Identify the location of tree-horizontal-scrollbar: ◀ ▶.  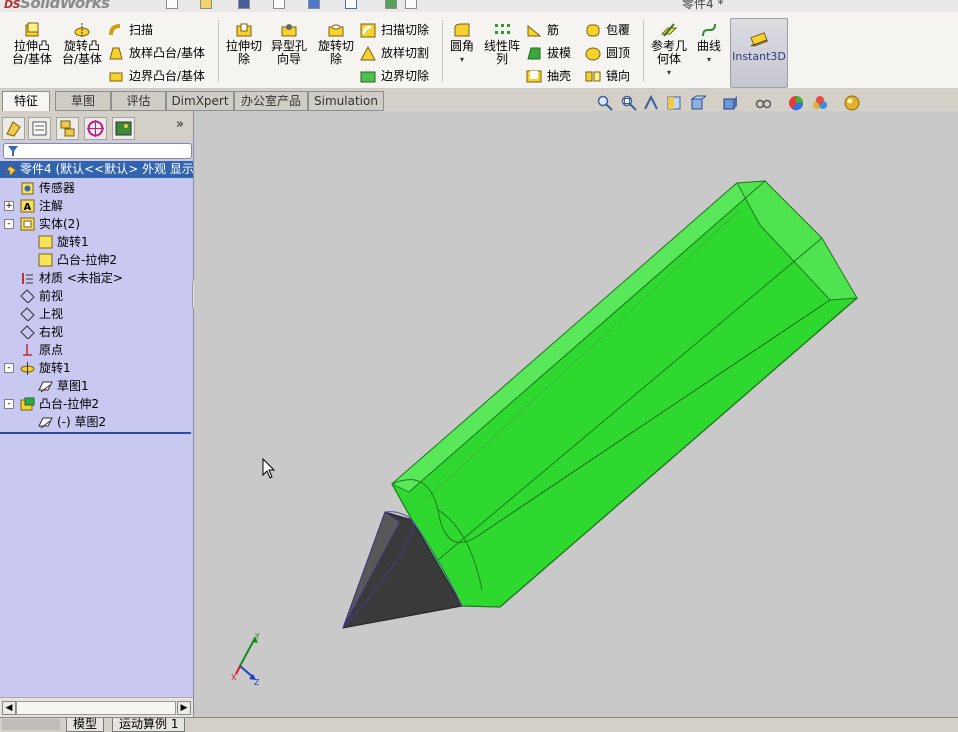
(96, 707).